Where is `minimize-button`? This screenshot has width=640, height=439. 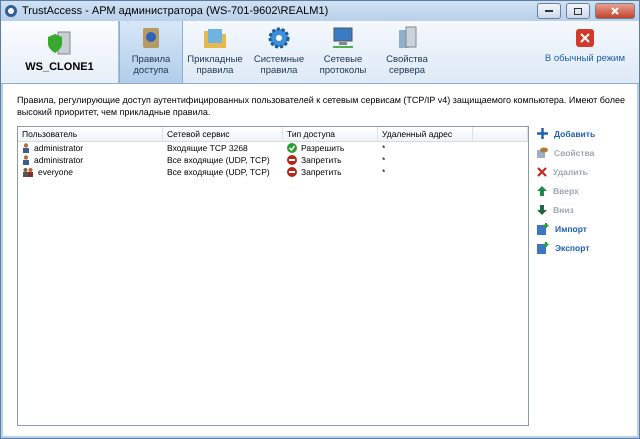 minimize-button is located at coordinates (549, 11).